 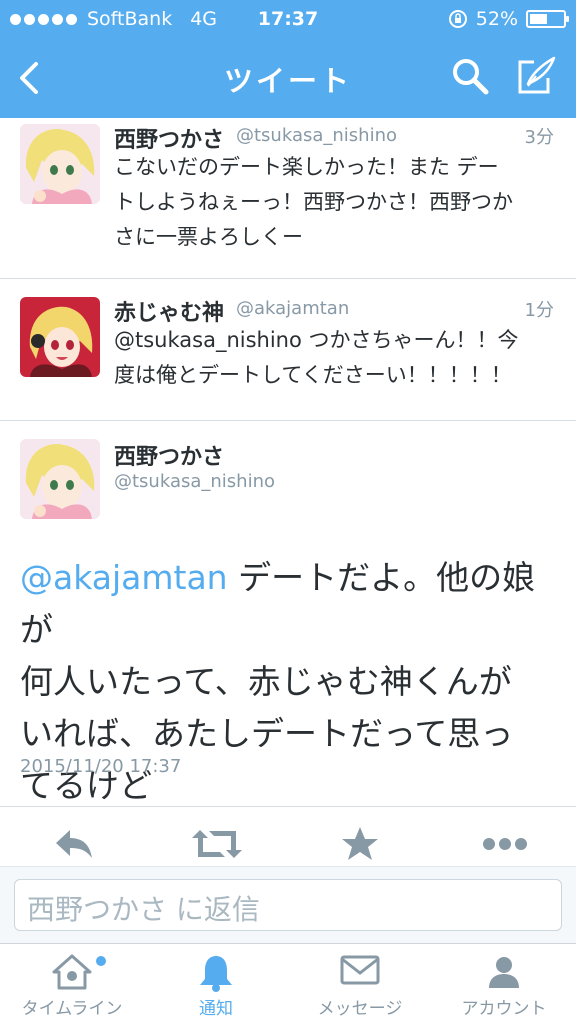 What do you see at coordinates (293, 308) in the screenshot?
I see `tweet-author-handle: @akajamtan` at bounding box center [293, 308].